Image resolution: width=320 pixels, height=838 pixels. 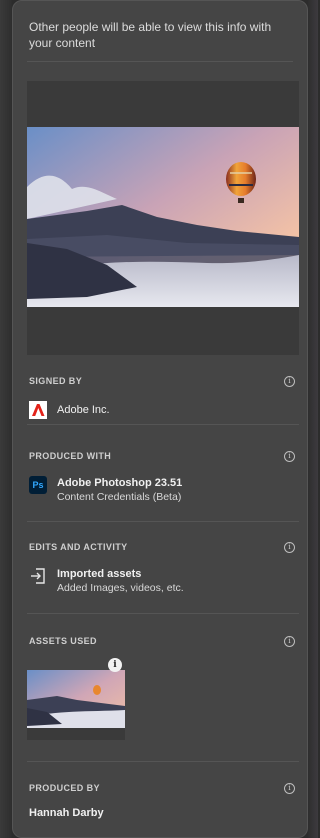 What do you see at coordinates (78, 547) in the screenshot?
I see `edits-title: EDITS AND ACTIVITY` at bounding box center [78, 547].